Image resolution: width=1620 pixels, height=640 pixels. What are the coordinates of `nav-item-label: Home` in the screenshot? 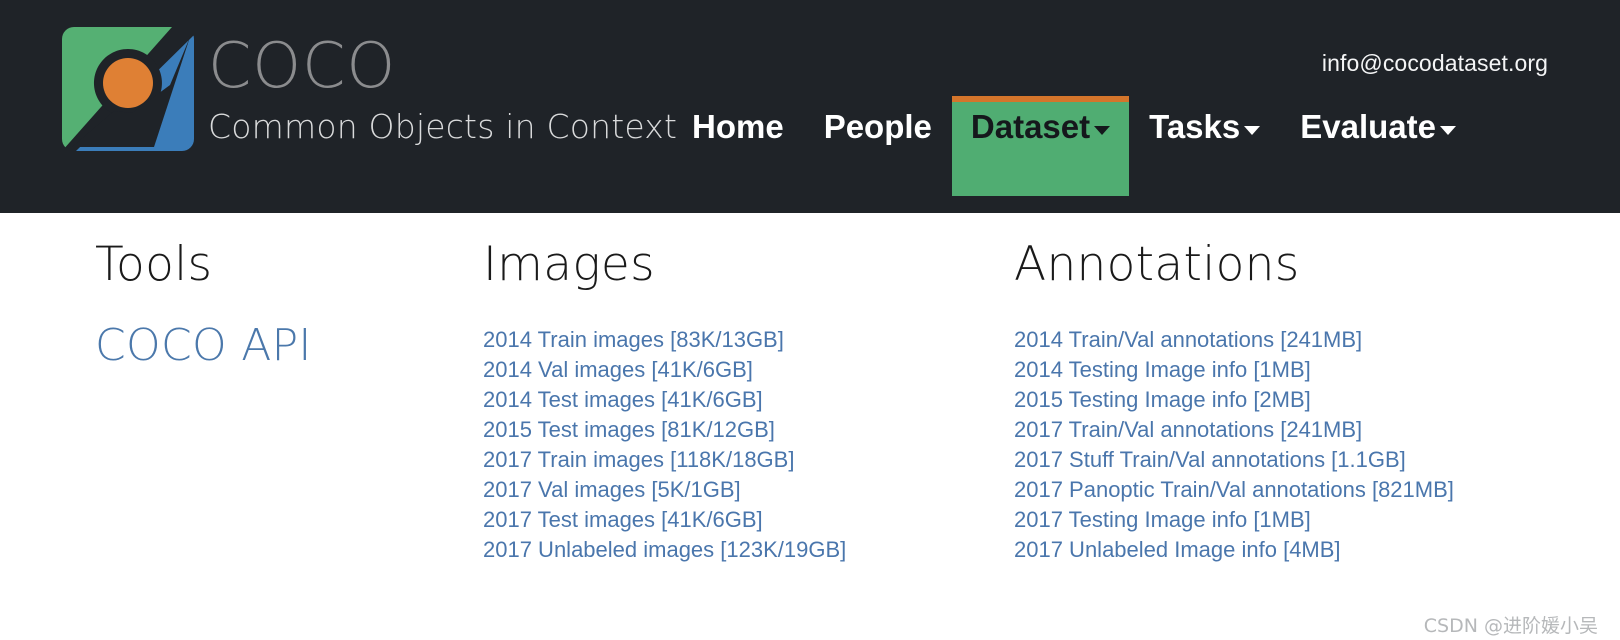 It's located at (738, 126).